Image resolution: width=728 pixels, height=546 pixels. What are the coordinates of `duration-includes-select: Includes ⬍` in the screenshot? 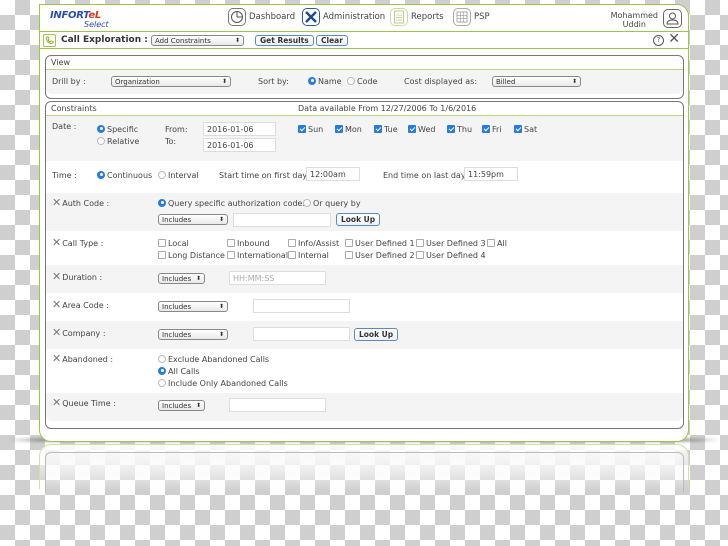 It's located at (181, 278).